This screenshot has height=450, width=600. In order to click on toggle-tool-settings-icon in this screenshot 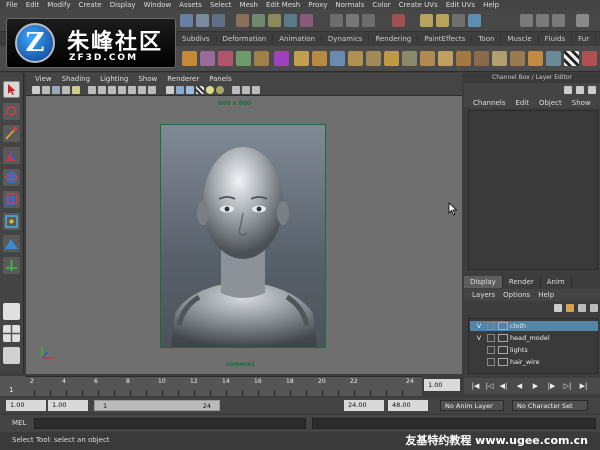, I will do `click(542, 20)`.